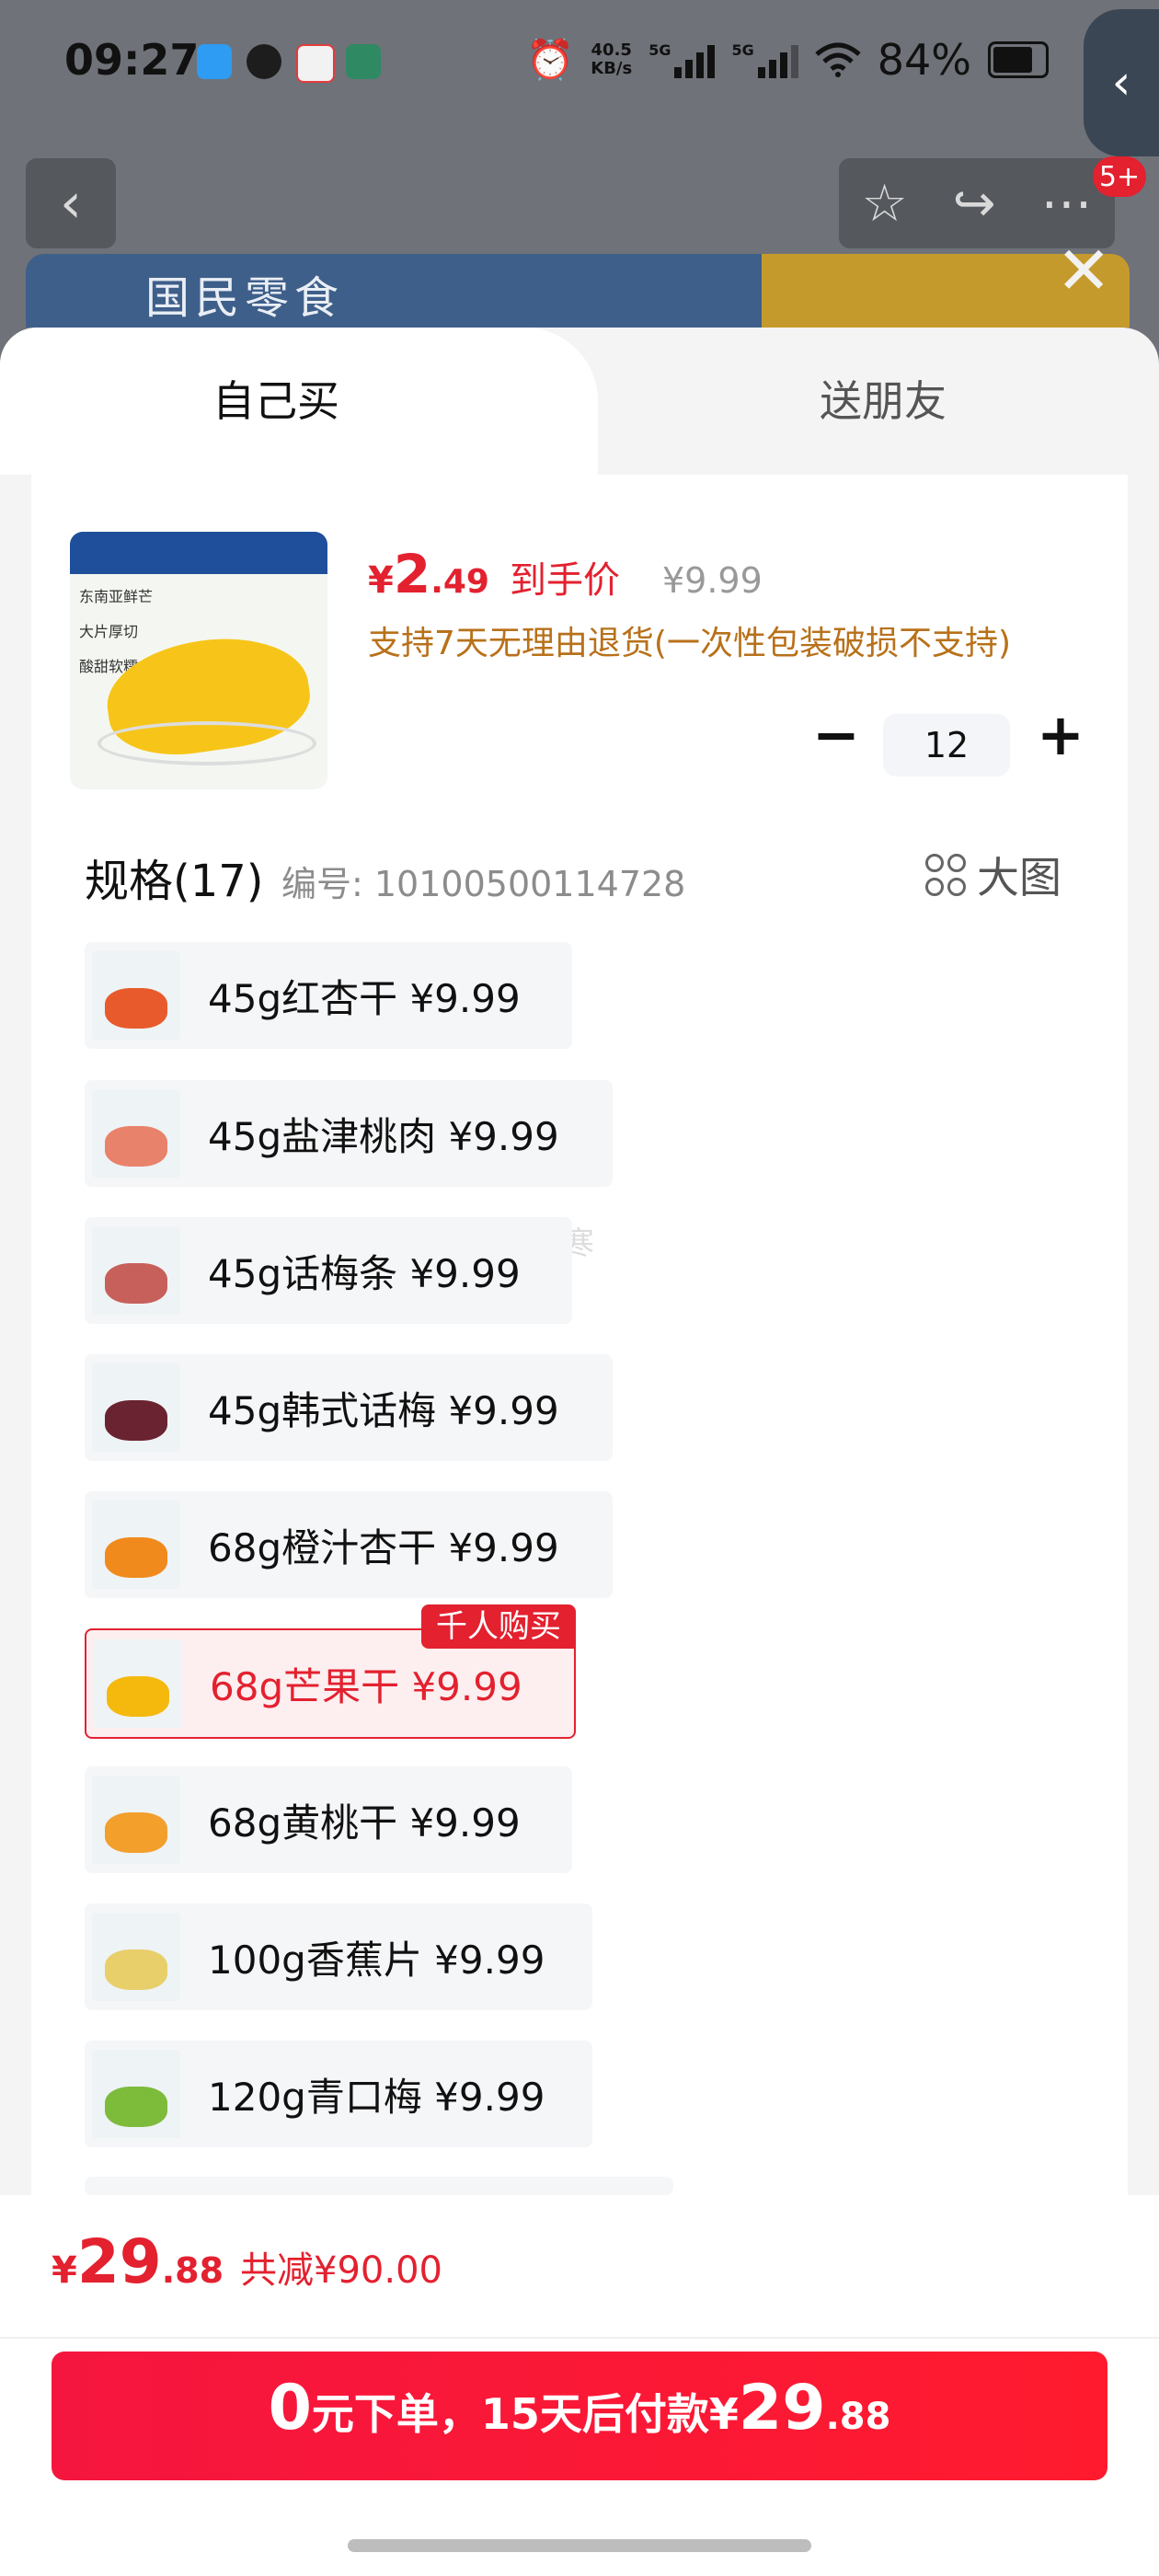 Image resolution: width=1159 pixels, height=2576 pixels. Describe the element at coordinates (836, 735) in the screenshot. I see `decrease-quantity-button: −` at that location.